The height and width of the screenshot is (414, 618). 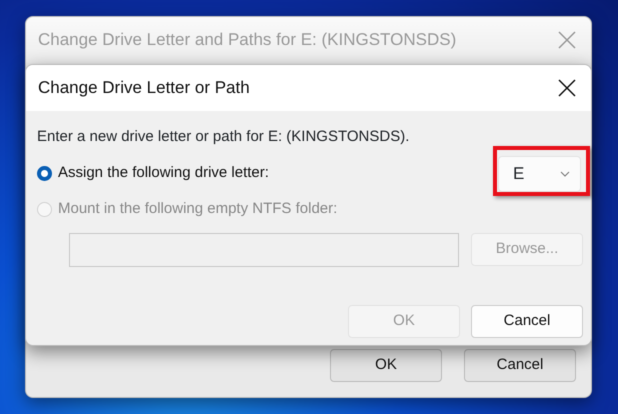 I want to click on option-label: Assign the following drive letter:, so click(x=163, y=173).